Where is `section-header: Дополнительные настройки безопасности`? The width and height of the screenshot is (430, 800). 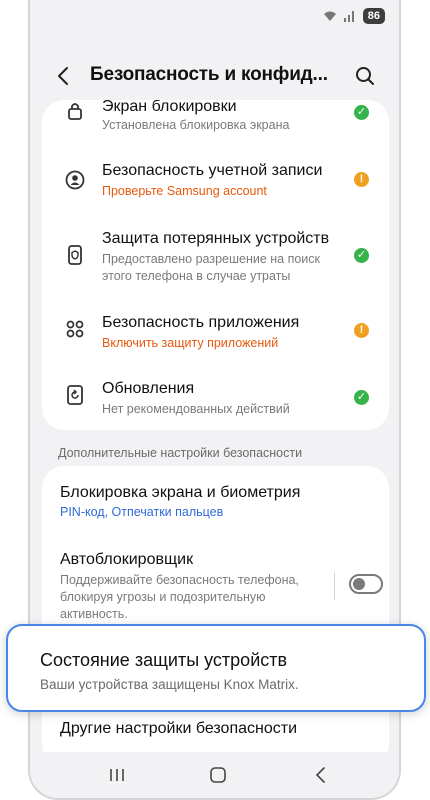 section-header: Дополнительные настройки безопасности is located at coordinates (180, 453).